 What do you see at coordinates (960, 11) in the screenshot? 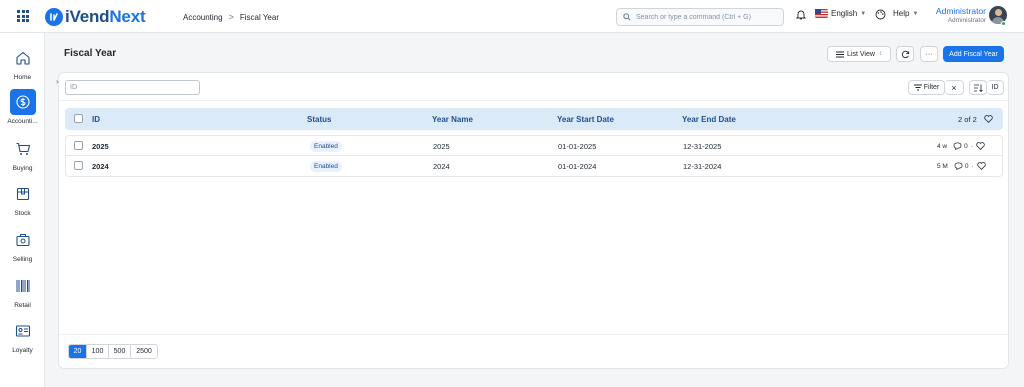
I see `user-name: Administrator` at bounding box center [960, 11].